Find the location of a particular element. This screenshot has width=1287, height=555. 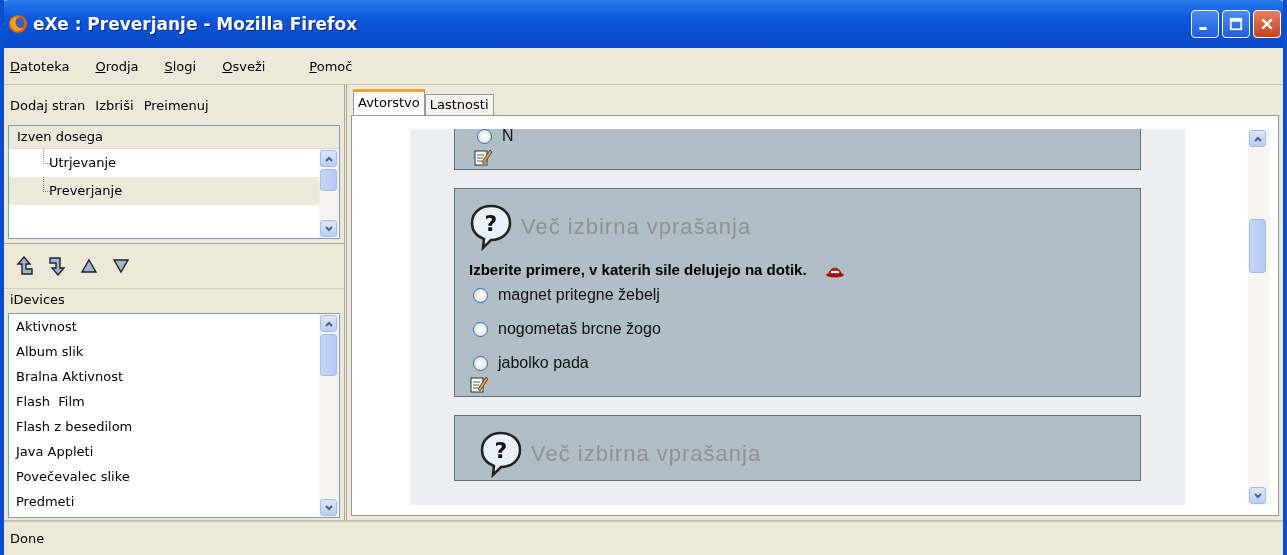

menu-item: Slogi is located at coordinates (180, 66).